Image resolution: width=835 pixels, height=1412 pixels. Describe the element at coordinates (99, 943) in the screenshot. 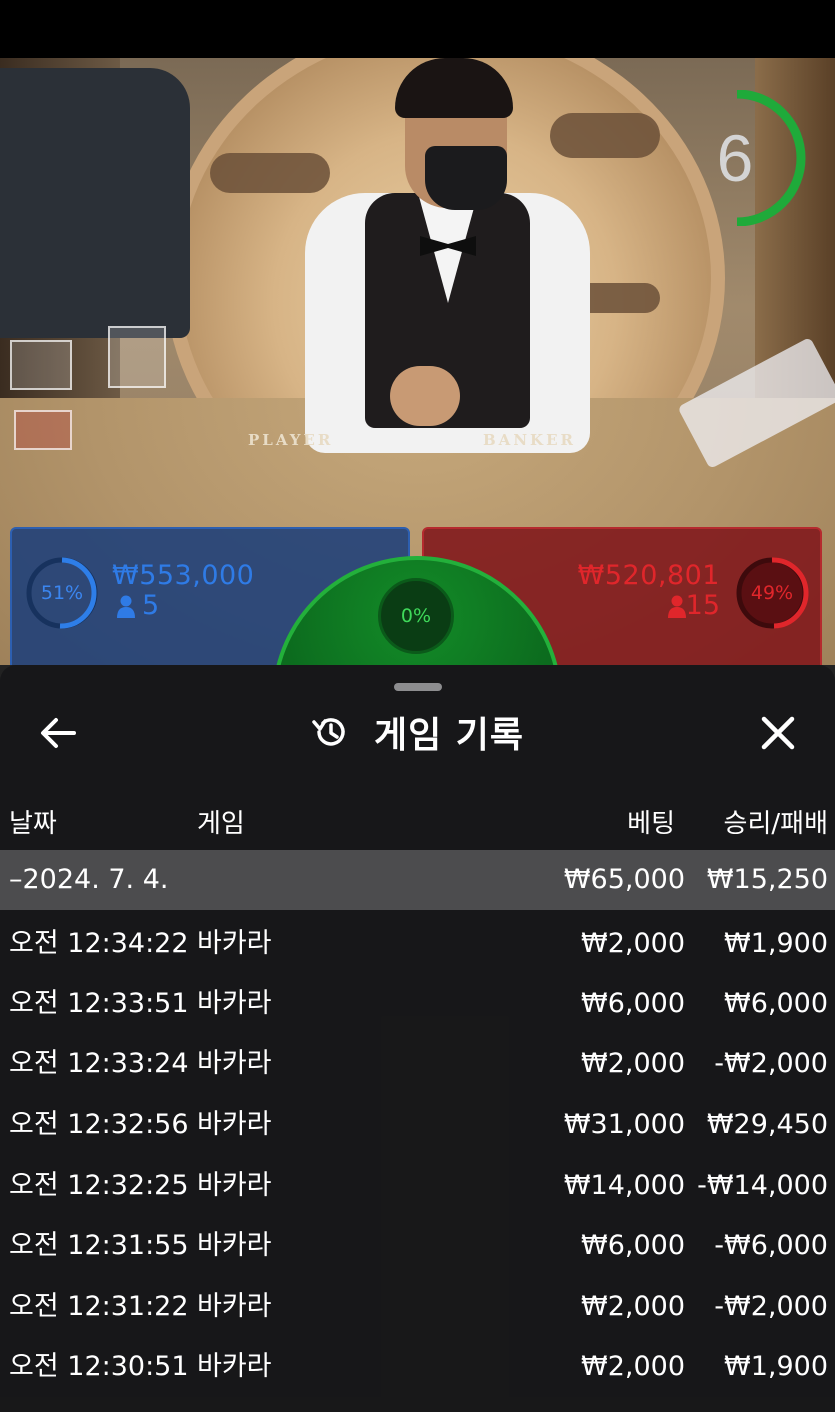

I see `row-time: 오전 12:34:22` at that location.